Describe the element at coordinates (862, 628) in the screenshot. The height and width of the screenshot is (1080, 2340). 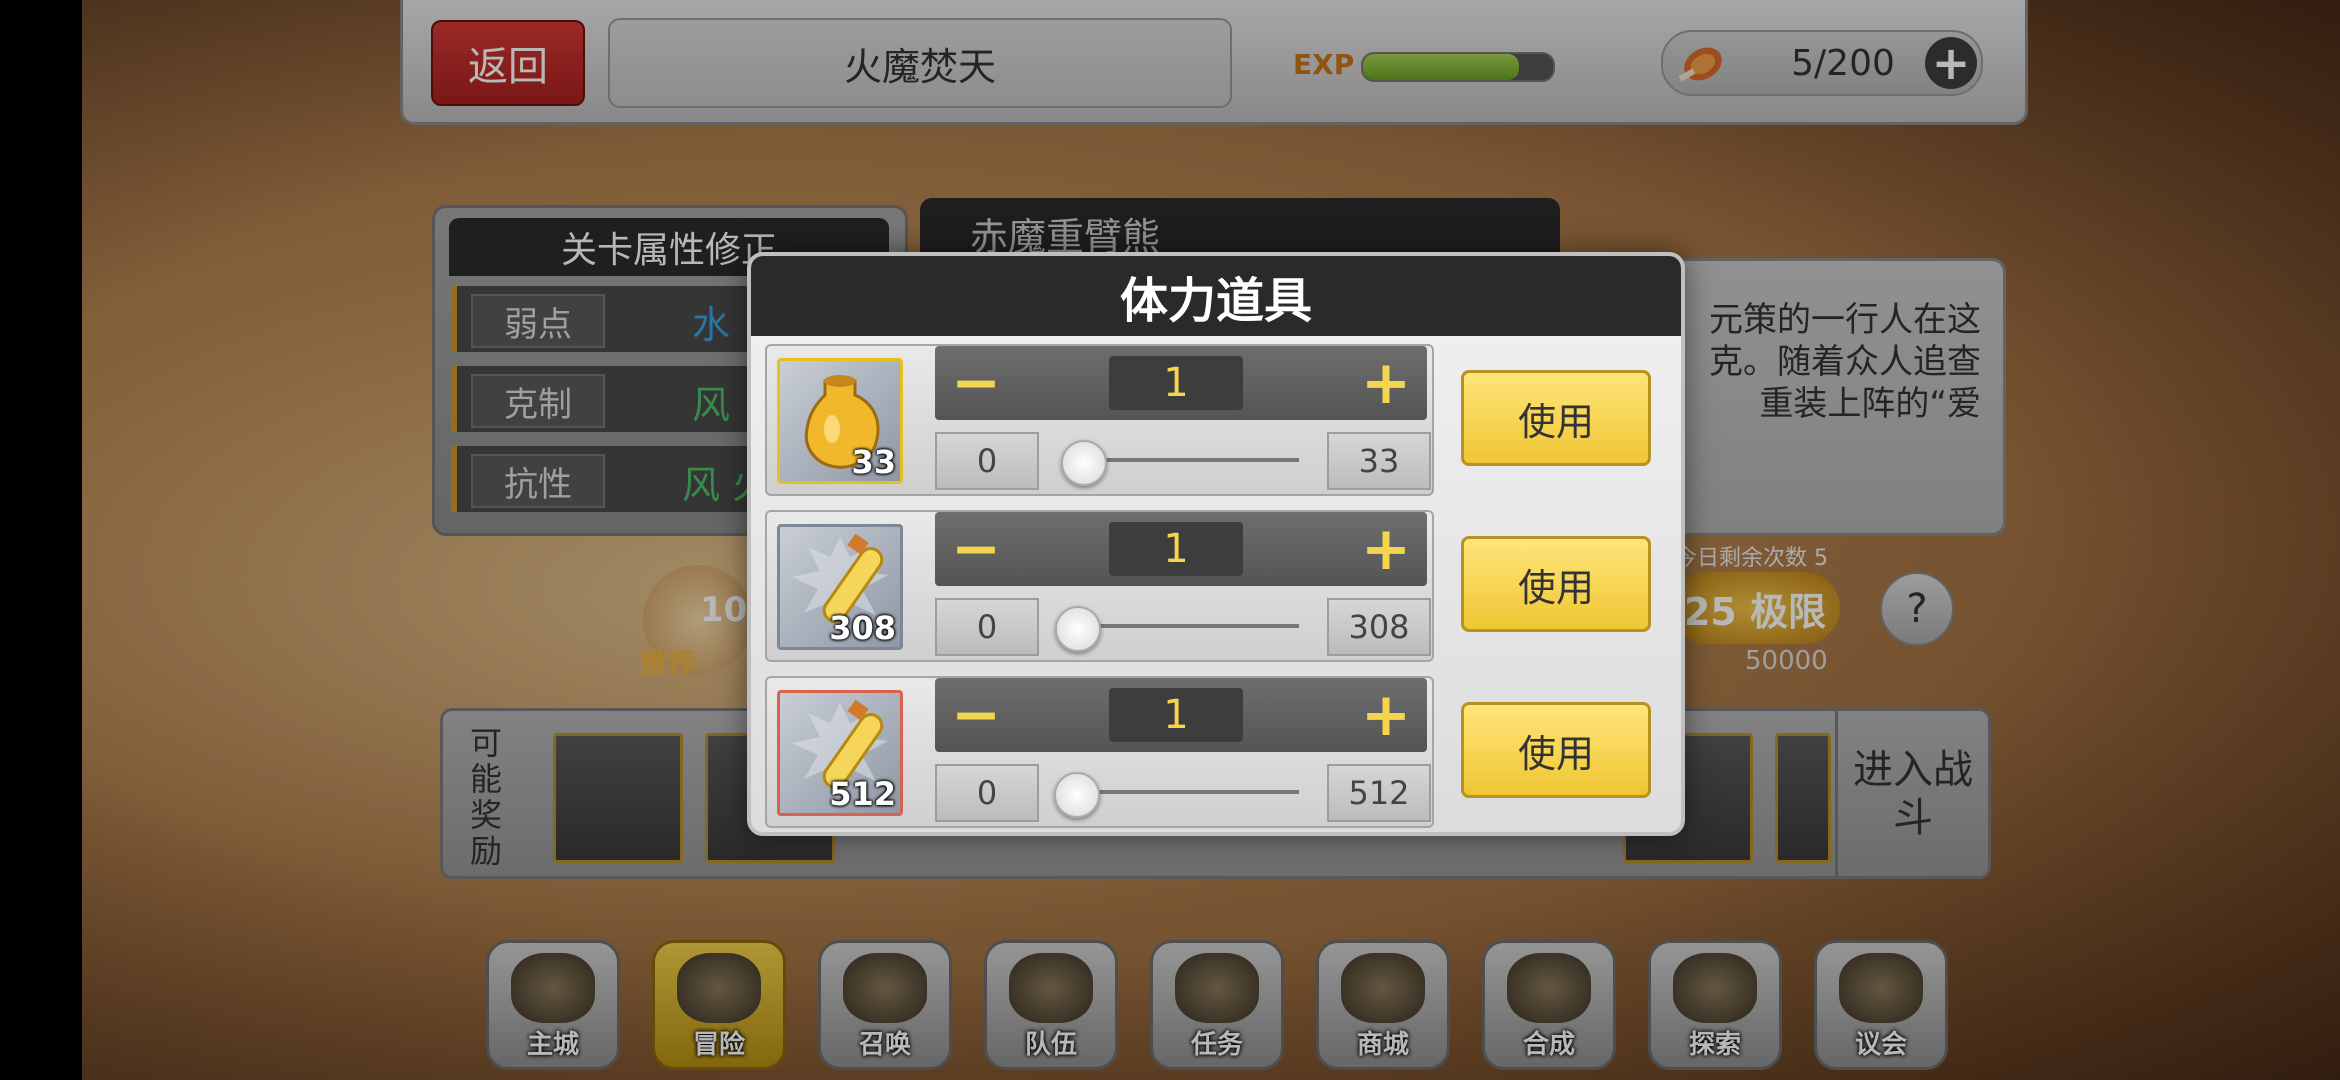
I see `item-count: 308` at that location.